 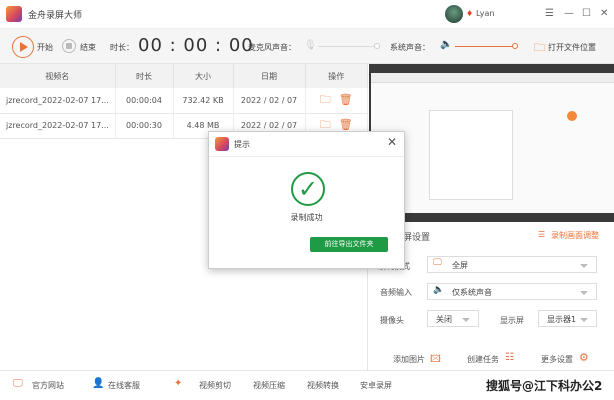 What do you see at coordinates (584, 357) in the screenshot?
I see `gear-icon: ⚙` at bounding box center [584, 357].